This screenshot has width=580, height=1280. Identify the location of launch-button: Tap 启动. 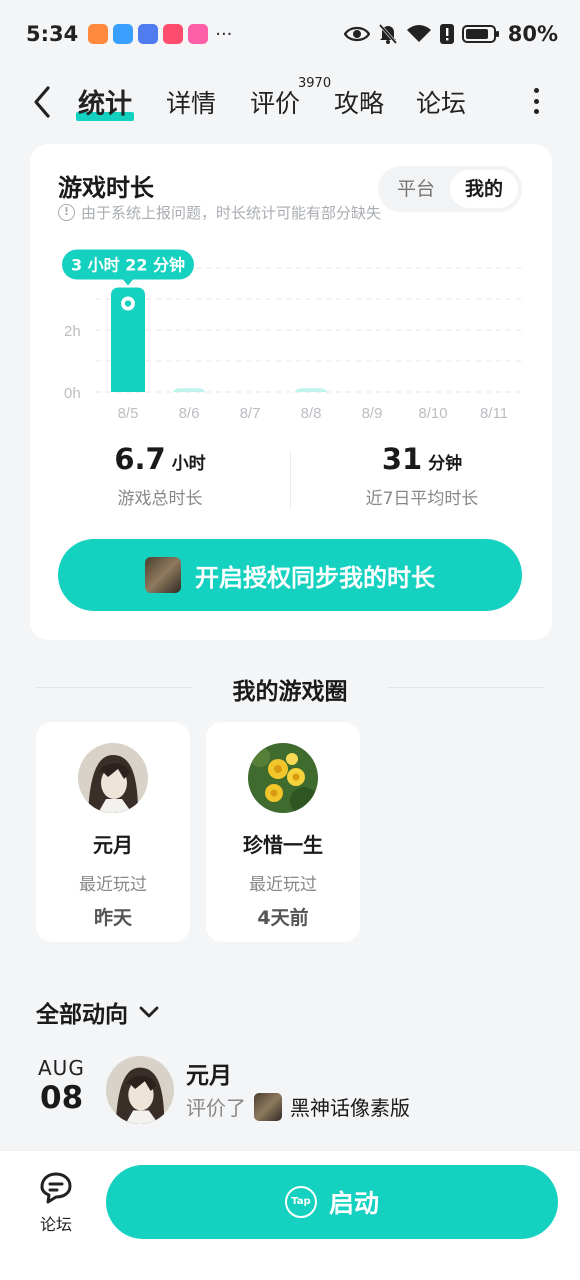
(332, 1202).